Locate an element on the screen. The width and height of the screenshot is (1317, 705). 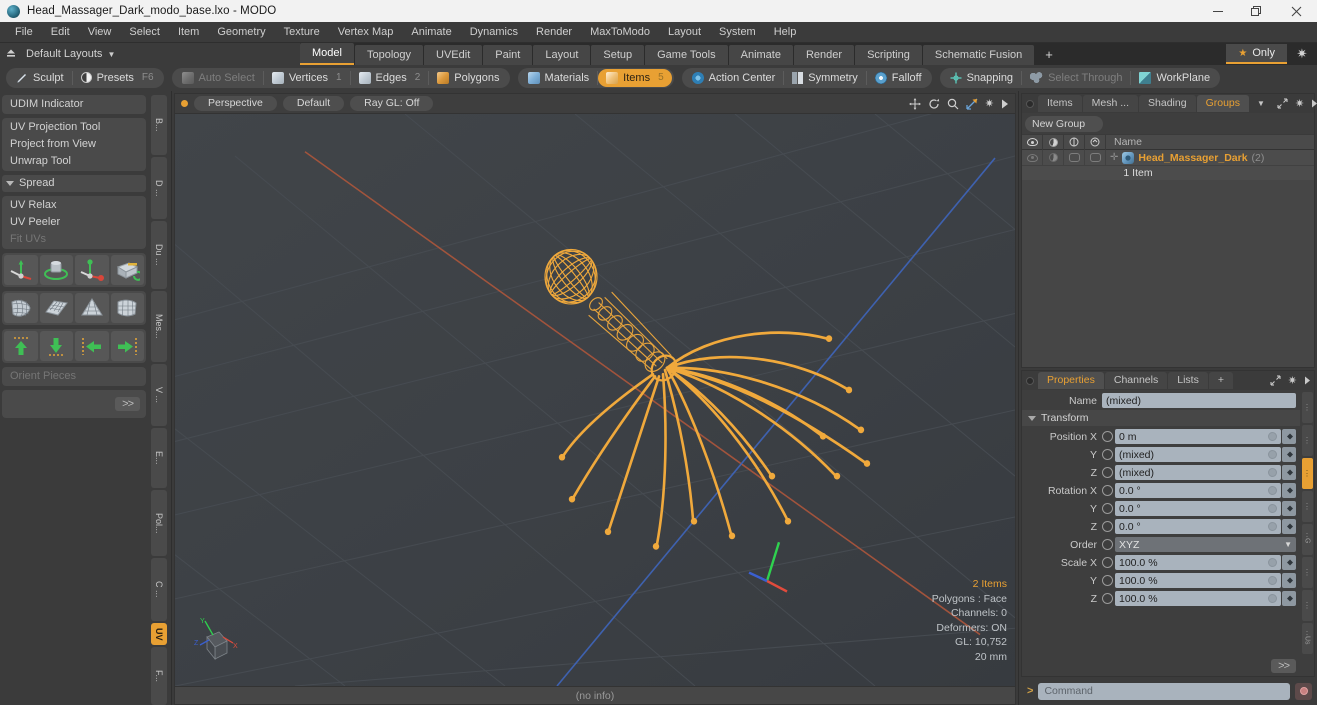
default-layouts-label: Default Layouts is located at coordinates (62, 54).